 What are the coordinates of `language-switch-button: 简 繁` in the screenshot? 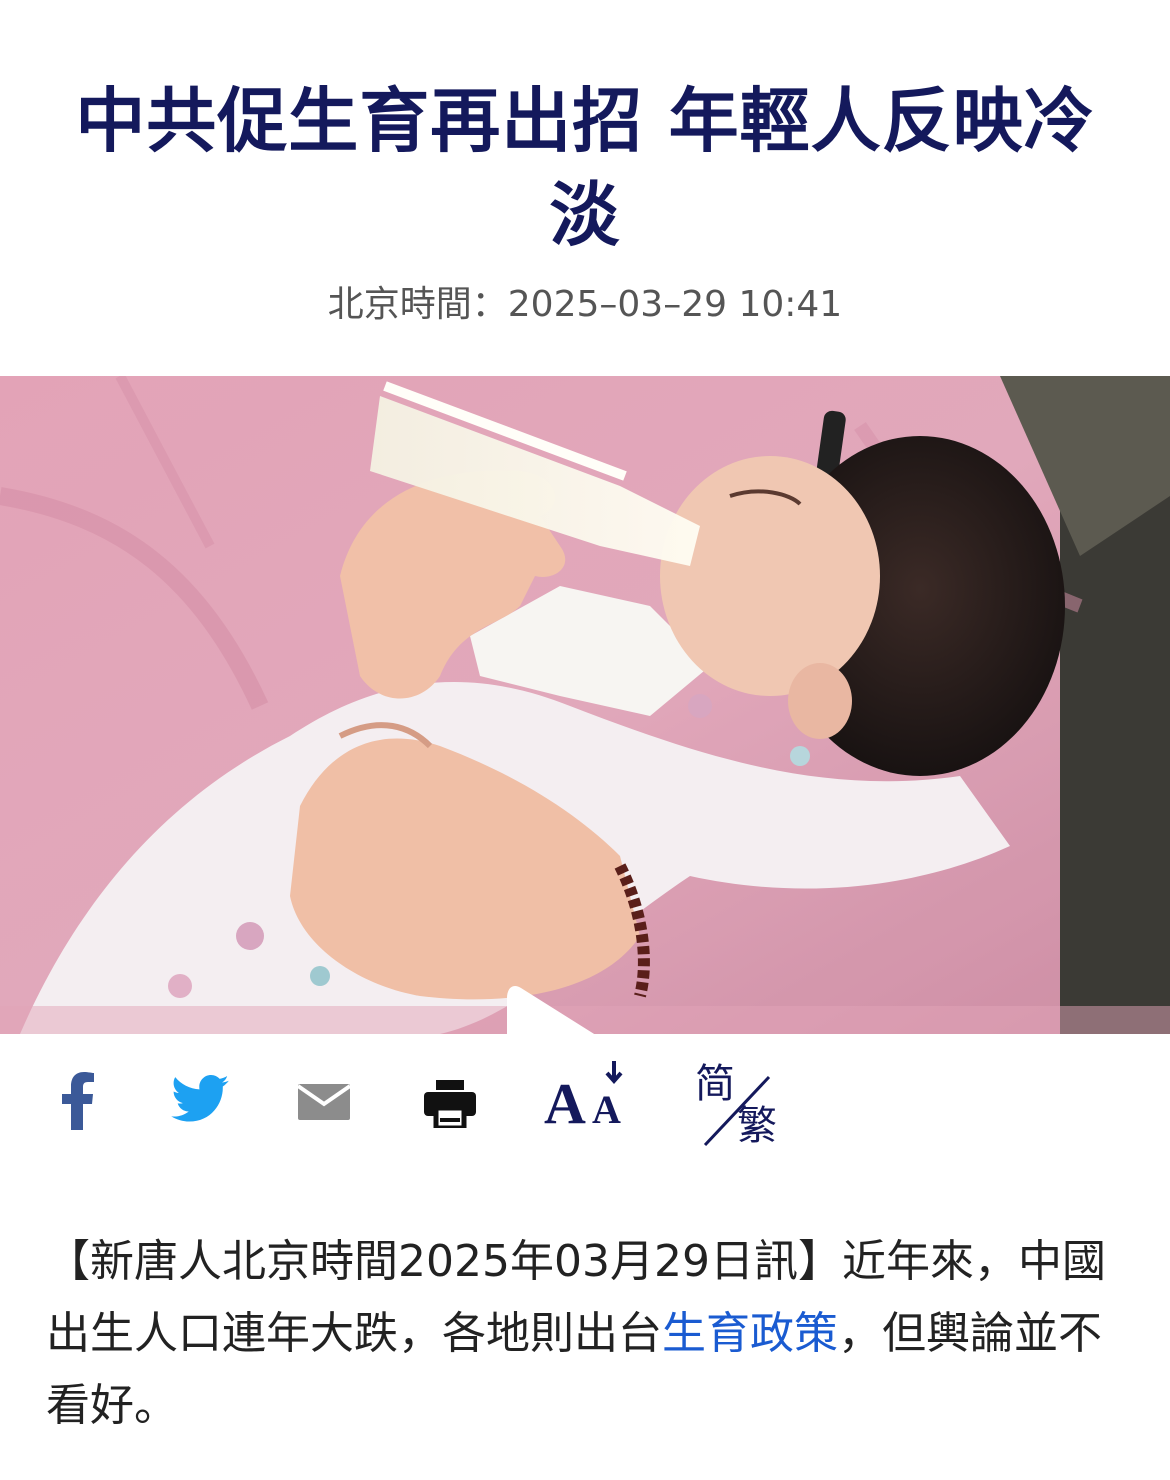 It's located at (740, 1104).